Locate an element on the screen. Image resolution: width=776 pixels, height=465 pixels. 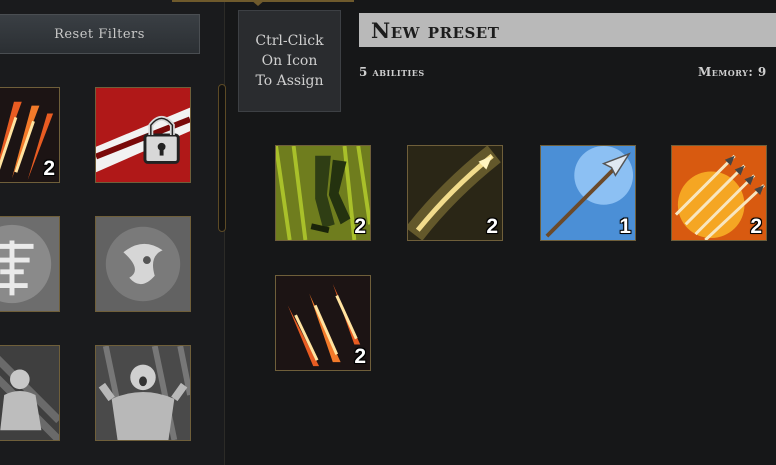
ghost-figure-icon is located at coordinates (29, 393).